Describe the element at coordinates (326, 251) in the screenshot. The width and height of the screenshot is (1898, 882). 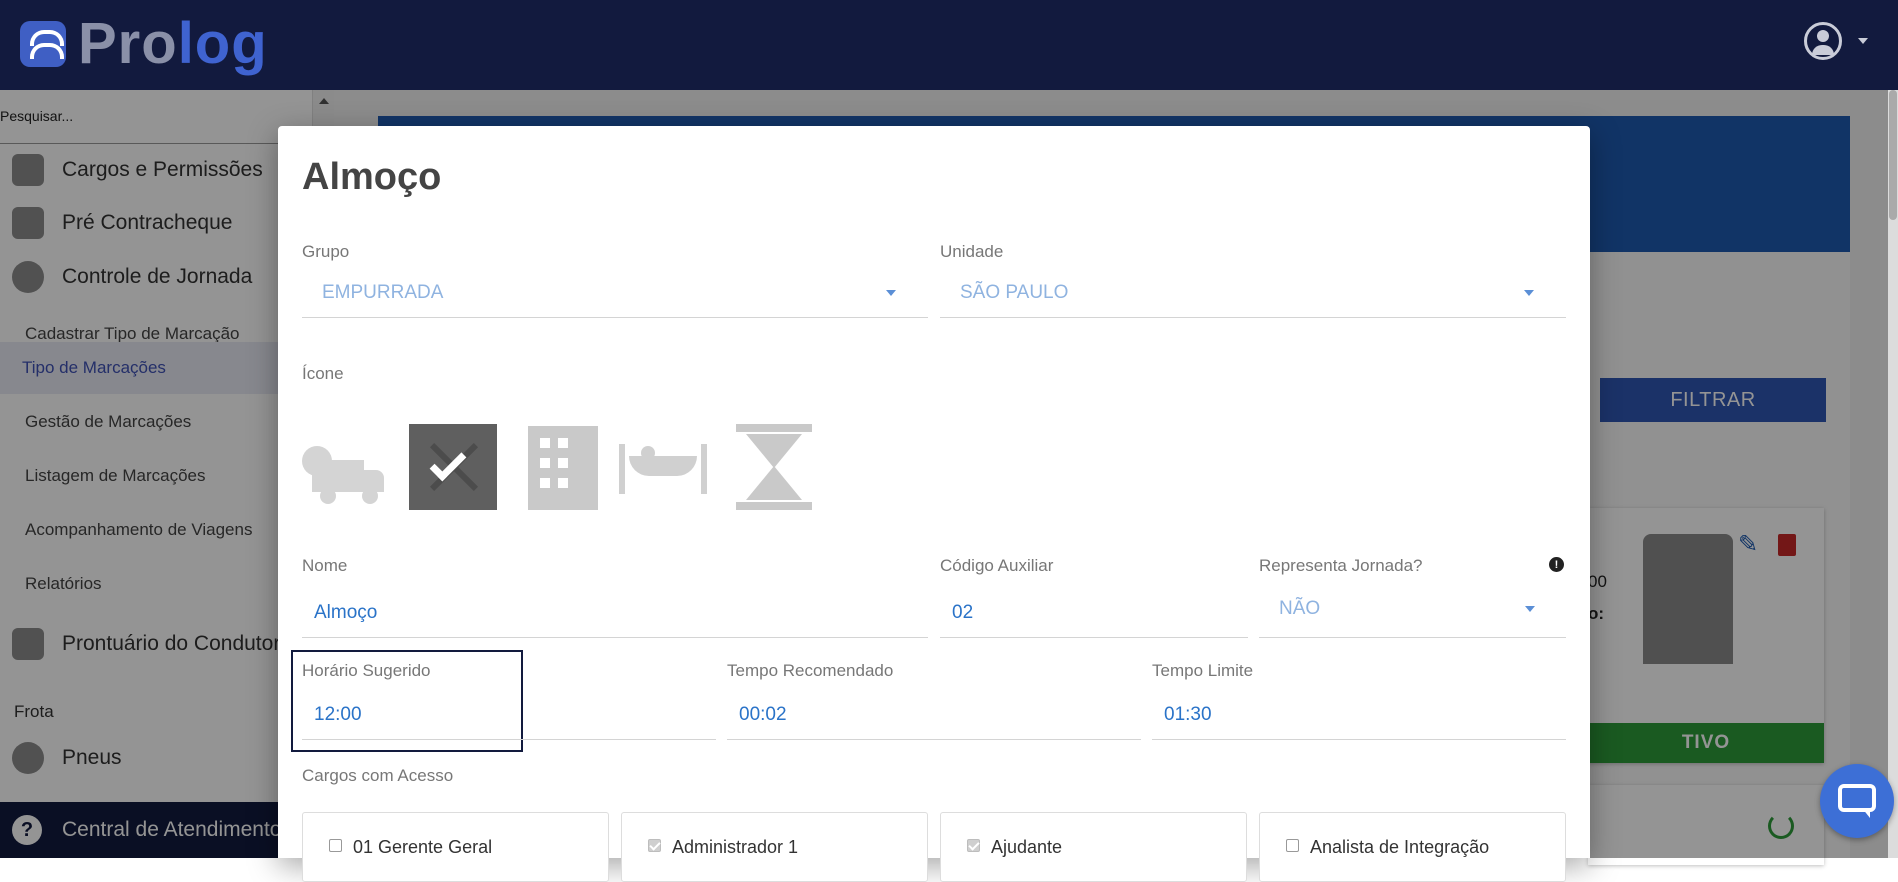
I see `grupo-label: Grupo` at that location.